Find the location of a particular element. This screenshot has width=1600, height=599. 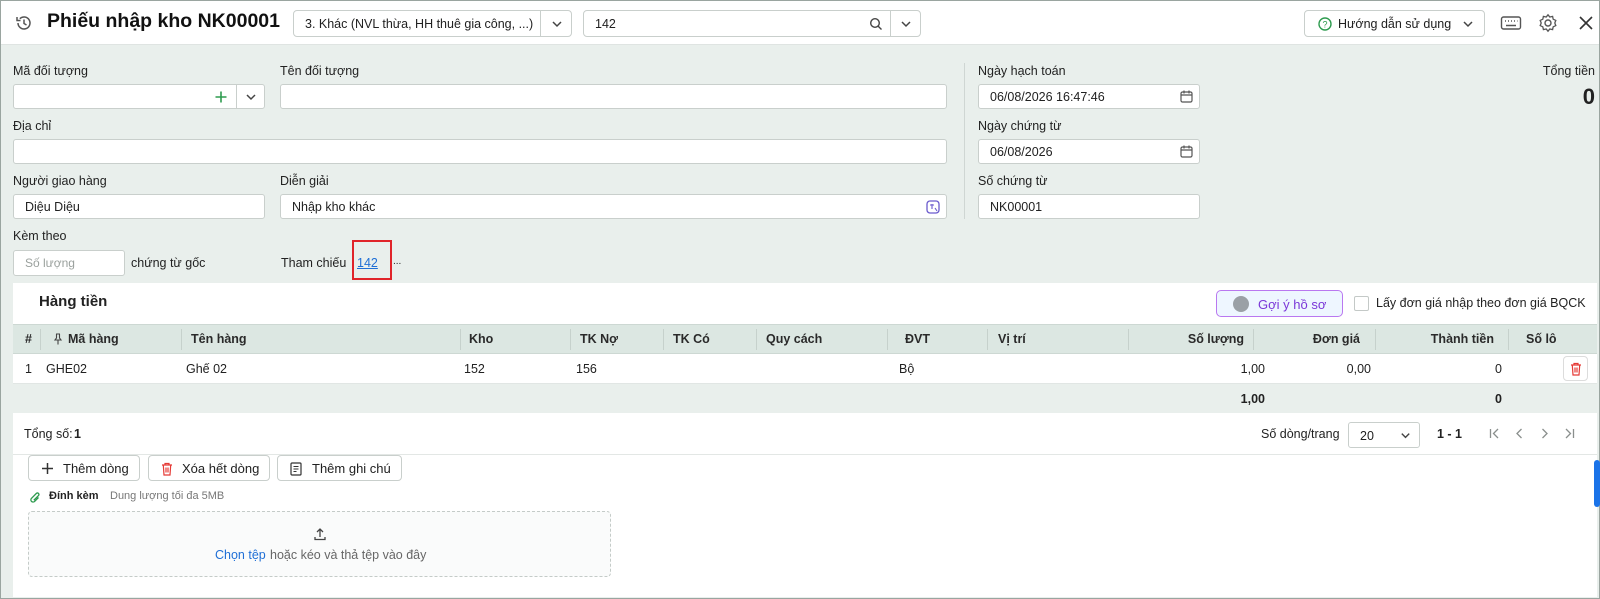

nguoi-giao-hang-value: Diệu Diệu is located at coordinates (52, 207).